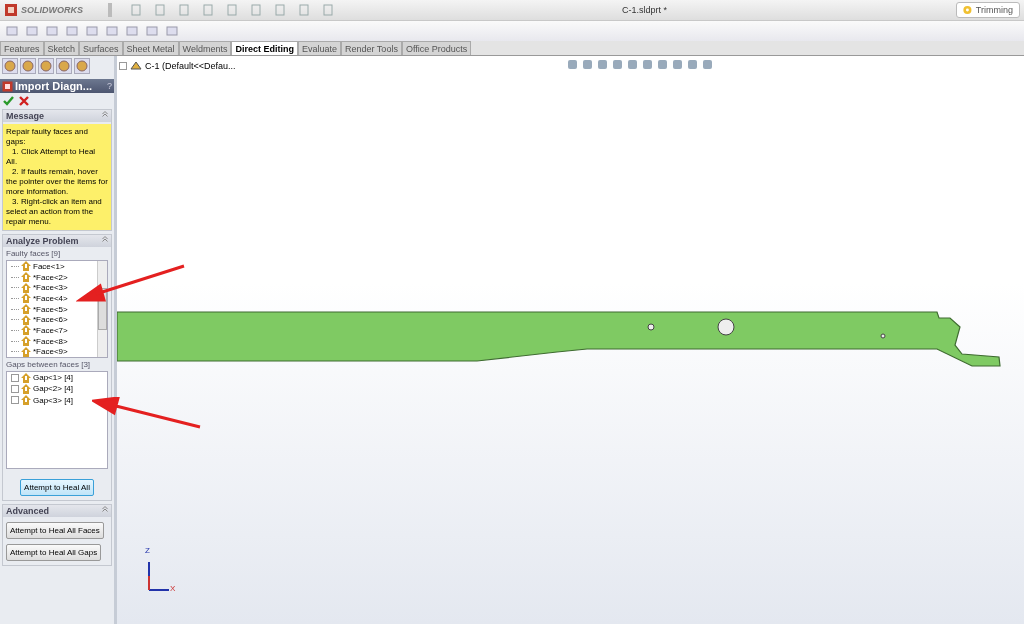 Image resolution: width=1024 pixels, height=624 pixels. Describe the element at coordinates (33, 253) in the screenshot. I see `list-label: Faulty faces [9]` at that location.